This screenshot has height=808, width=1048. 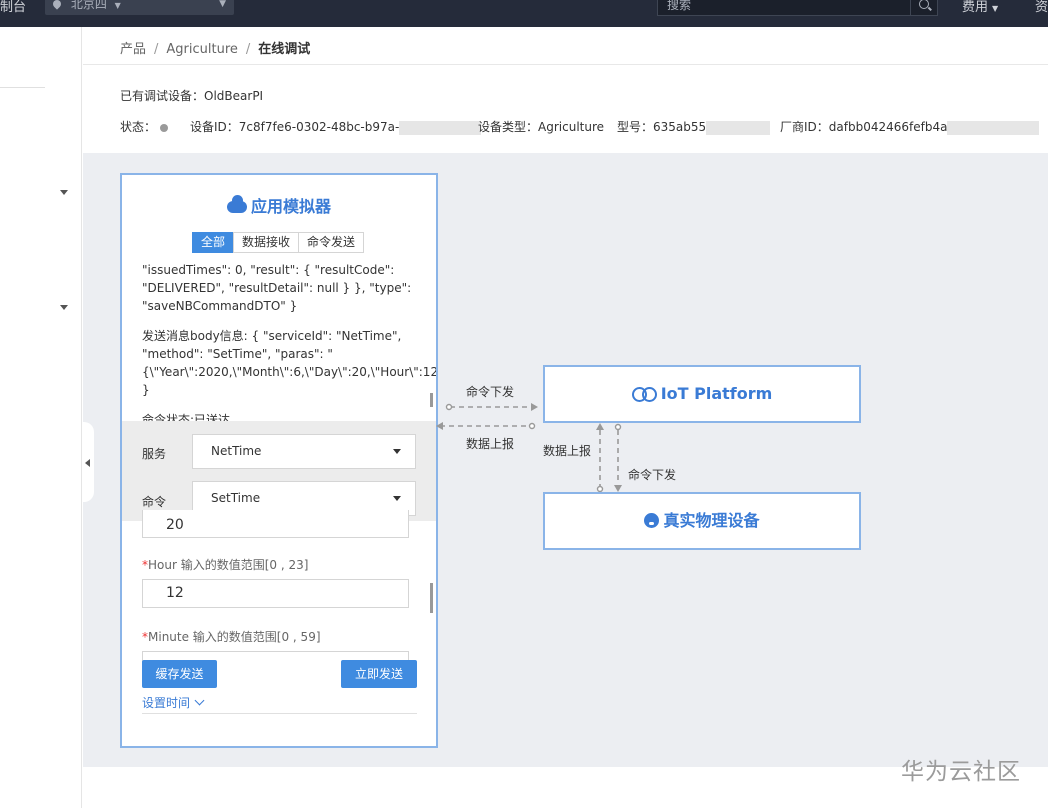 I want to click on caret-left-icon, so click(x=87, y=463).